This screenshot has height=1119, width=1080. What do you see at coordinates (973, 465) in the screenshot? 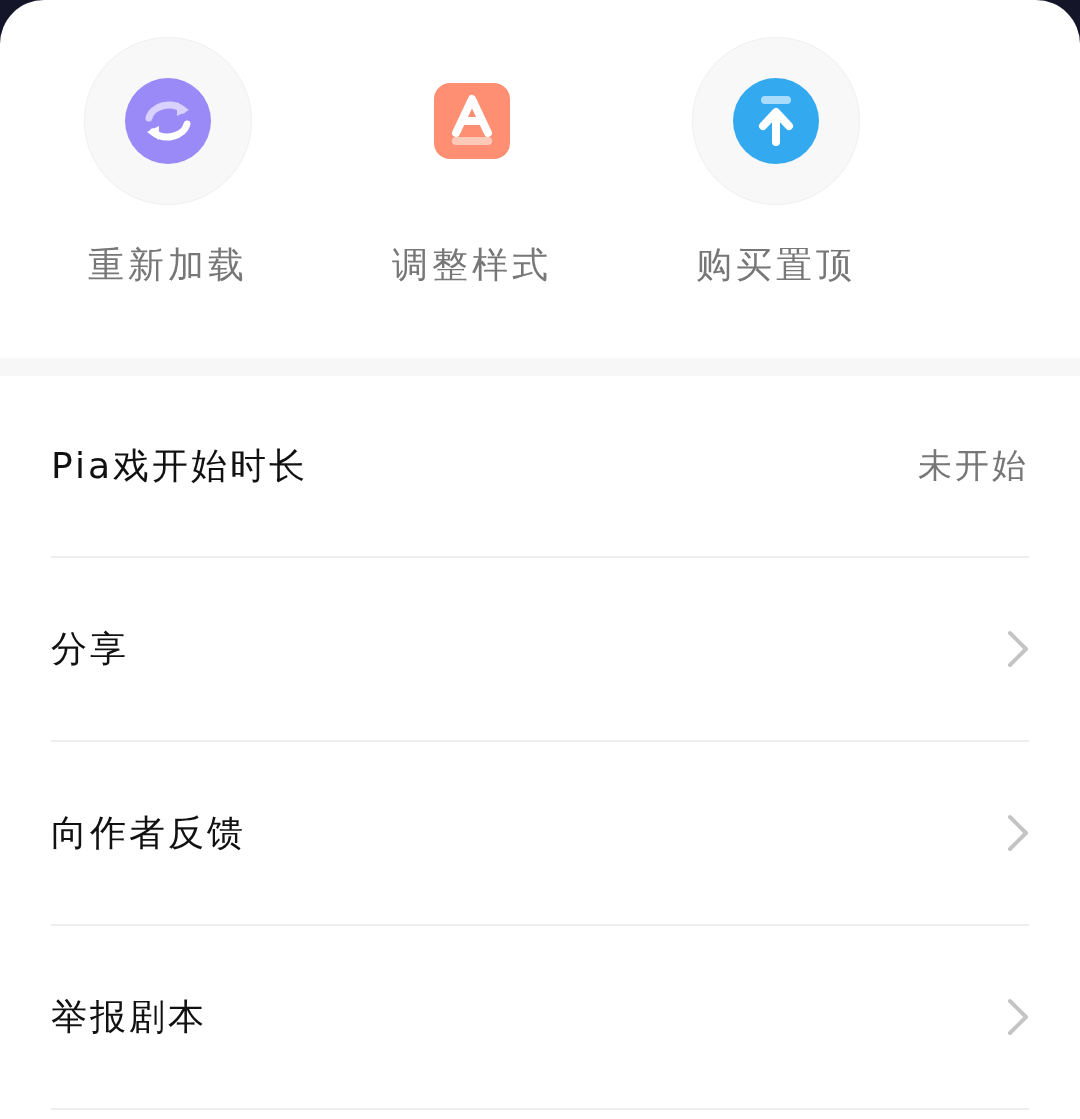
I see `row-value: 未开始` at bounding box center [973, 465].